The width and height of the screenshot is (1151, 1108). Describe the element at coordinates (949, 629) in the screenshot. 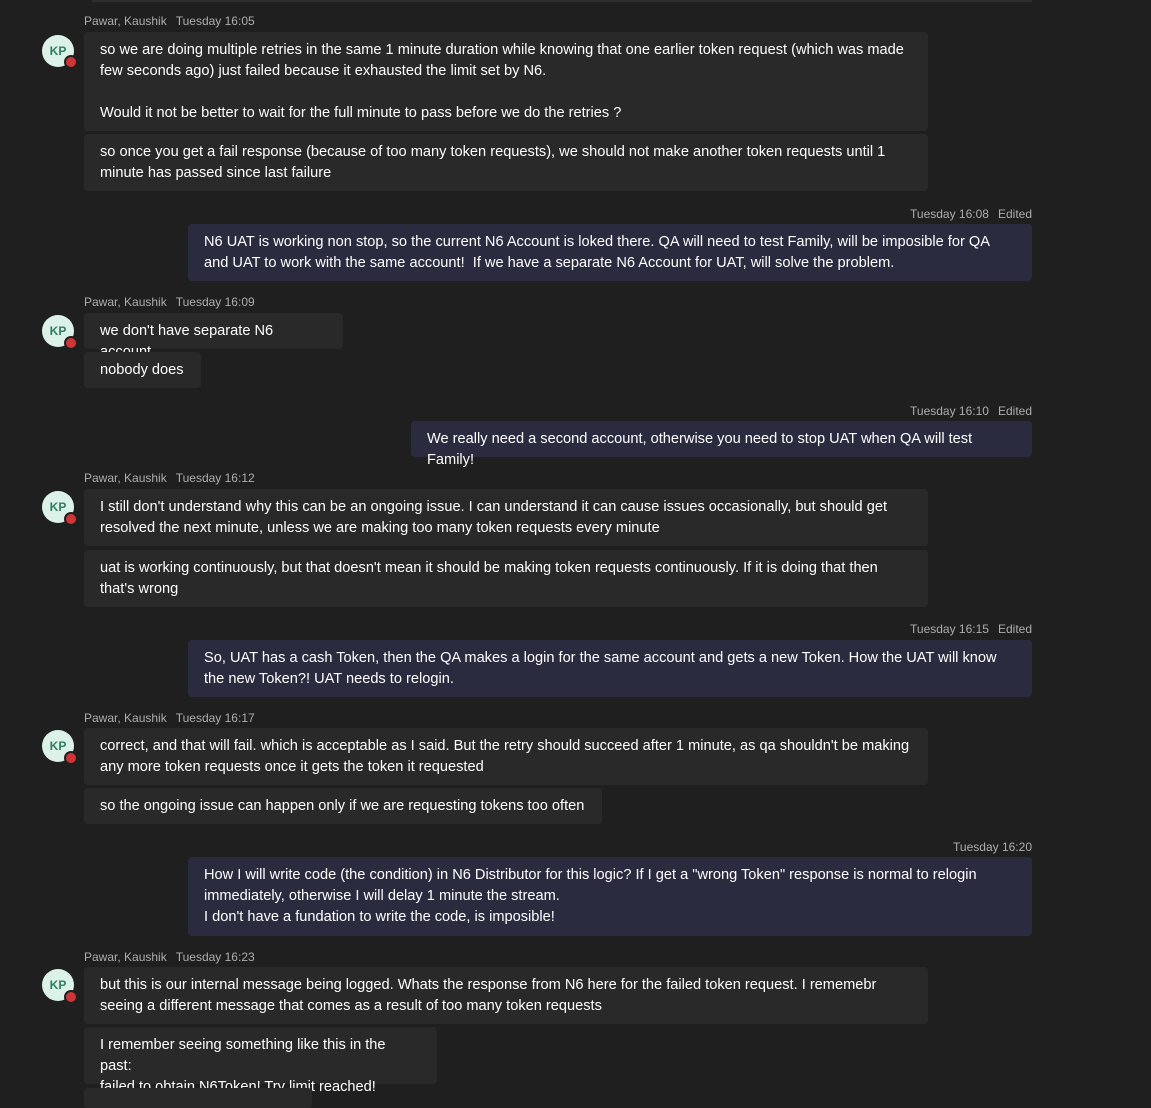

I see `message-time: Tuesday 16:15` at that location.